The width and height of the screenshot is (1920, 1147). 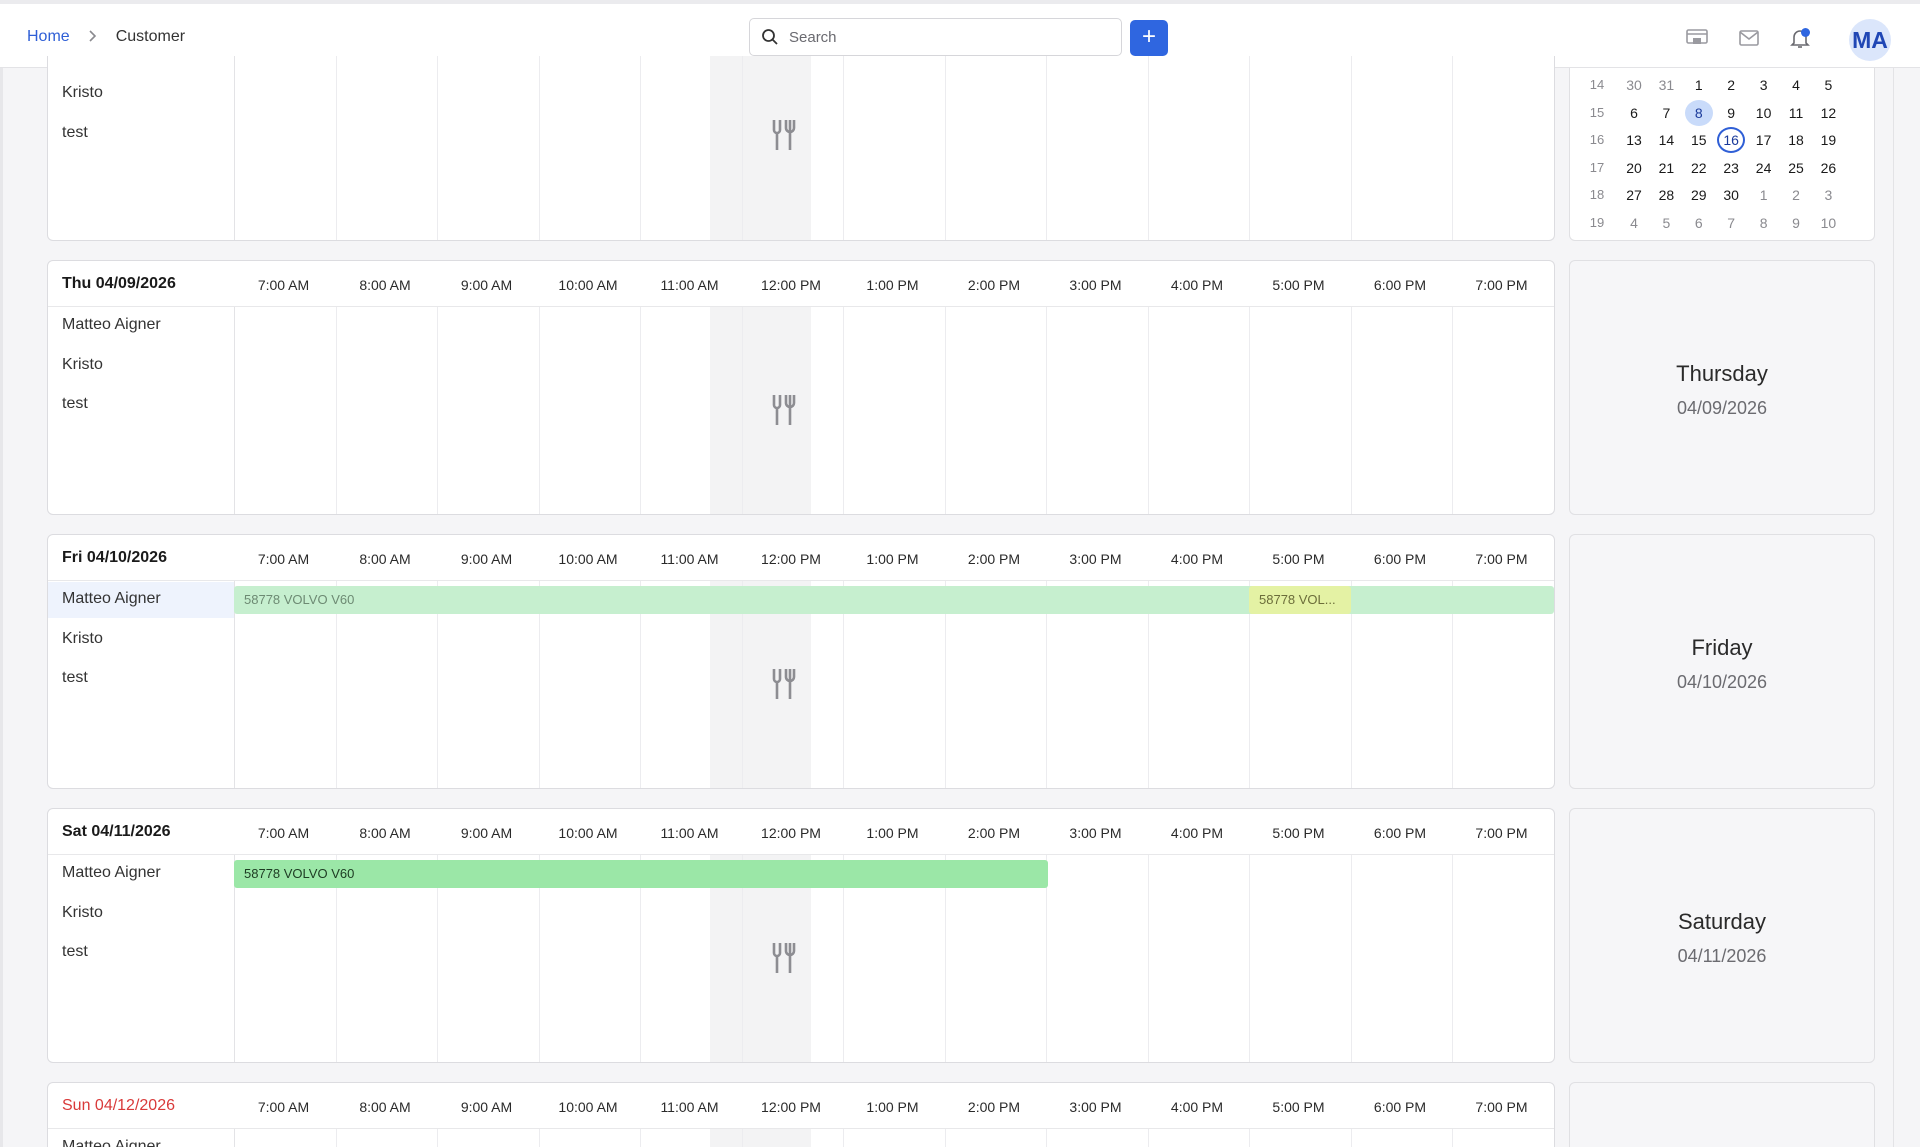 I want to click on calendar-week-number: 14, so click(x=1597, y=84).